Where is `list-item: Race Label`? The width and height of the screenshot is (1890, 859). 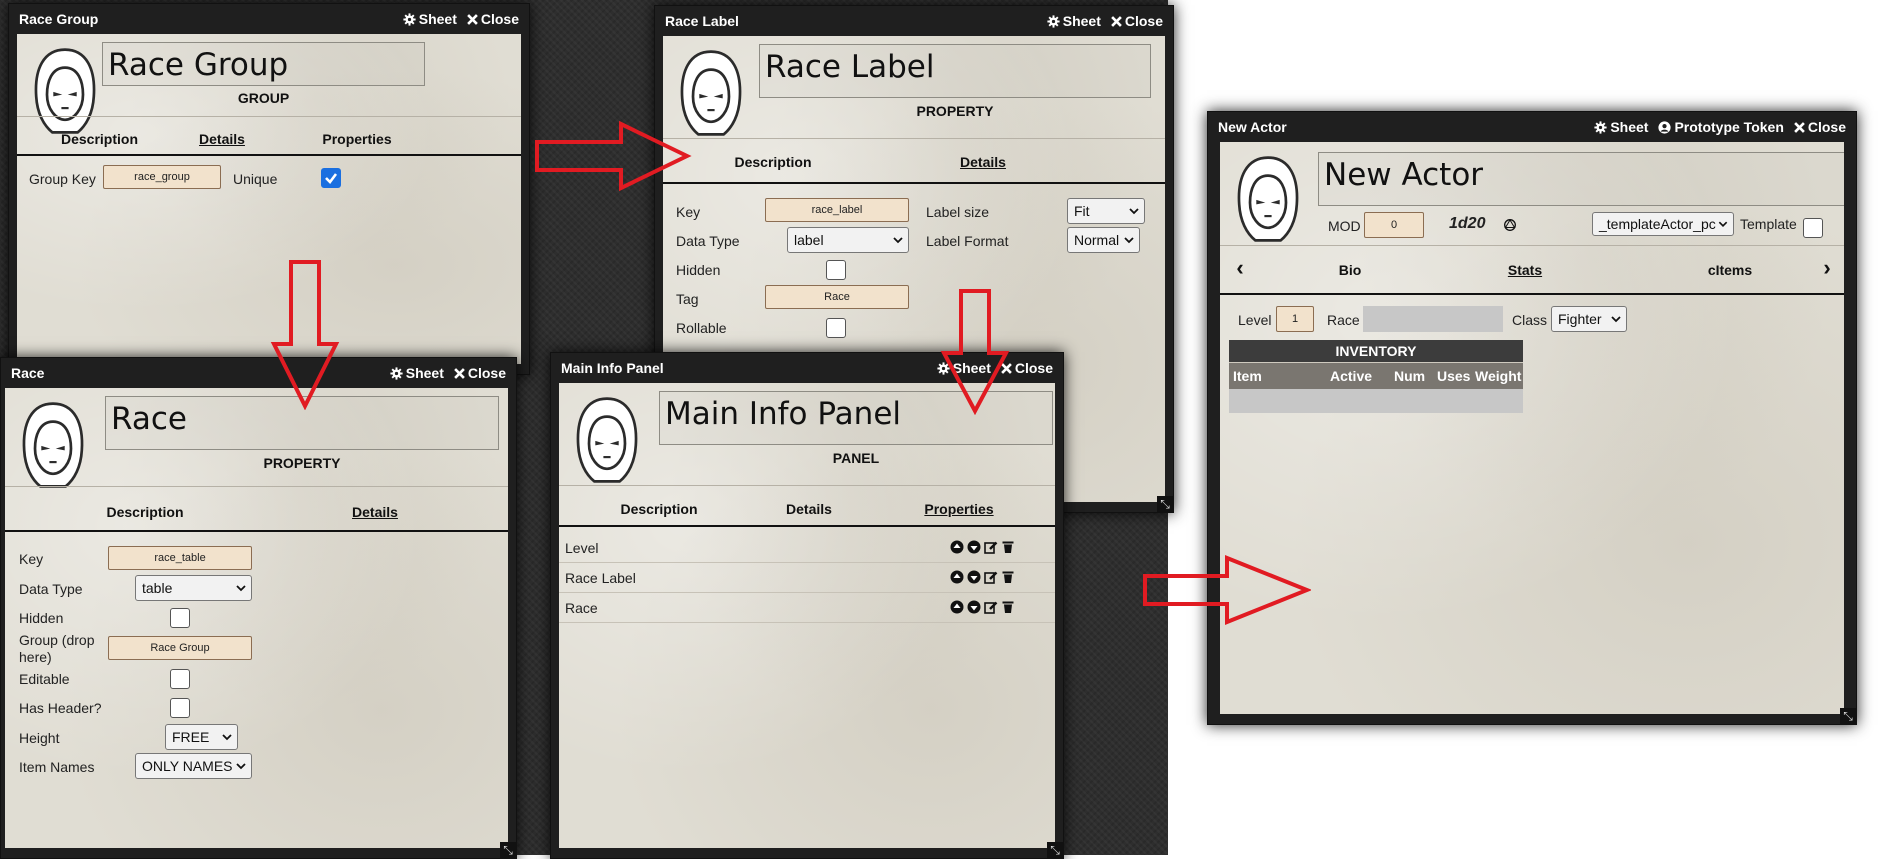 list-item: Race Label is located at coordinates (807, 578).